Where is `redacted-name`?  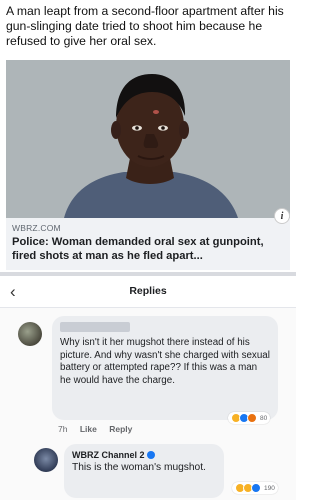 redacted-name is located at coordinates (95, 327).